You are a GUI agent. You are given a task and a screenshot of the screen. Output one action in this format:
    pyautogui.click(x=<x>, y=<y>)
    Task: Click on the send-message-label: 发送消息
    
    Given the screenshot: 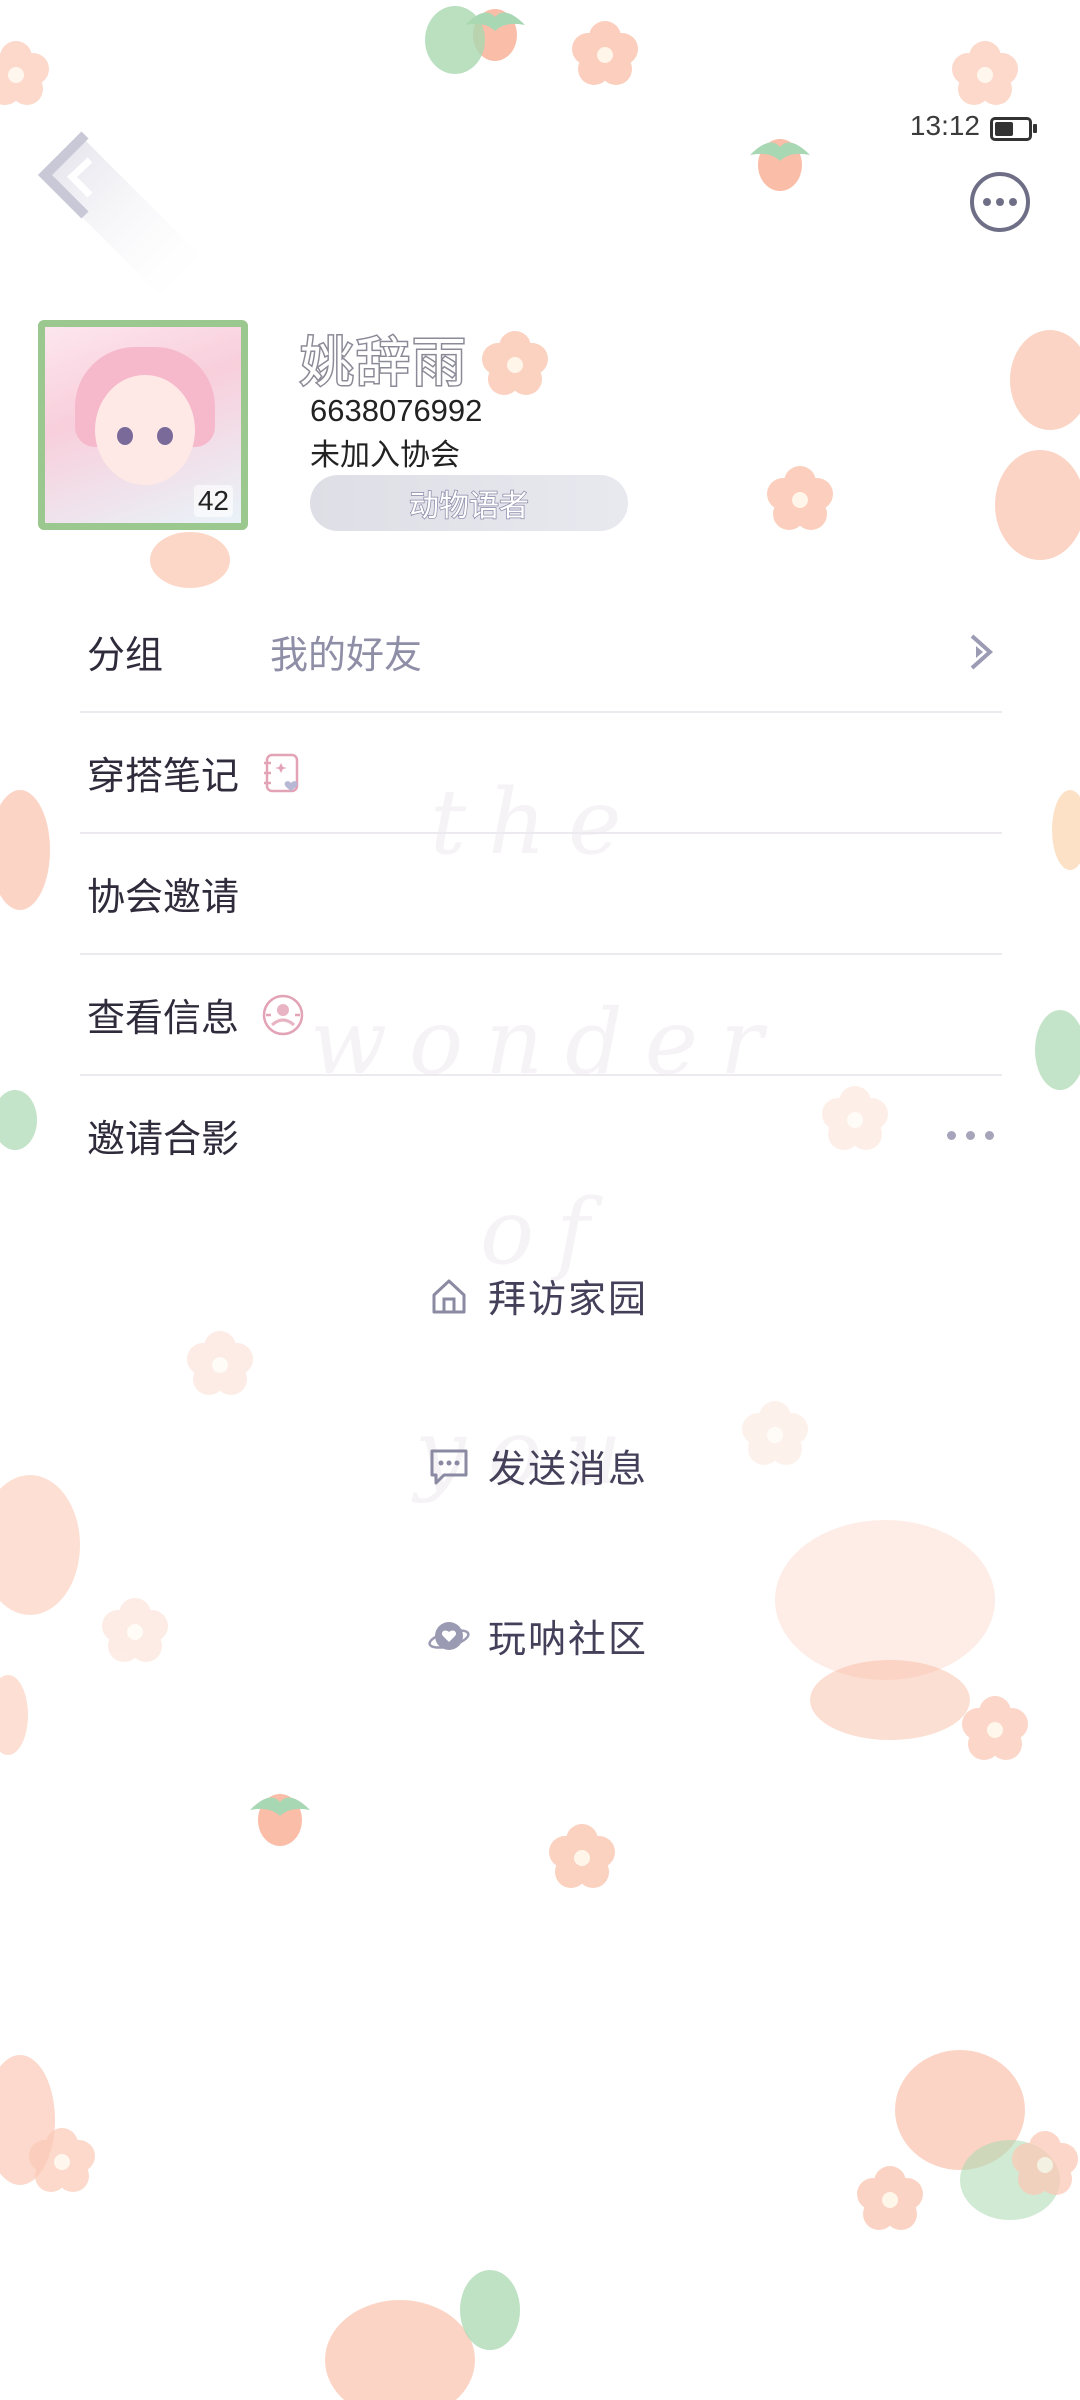 What is the action you would take?
    pyautogui.click(x=568, y=1469)
    